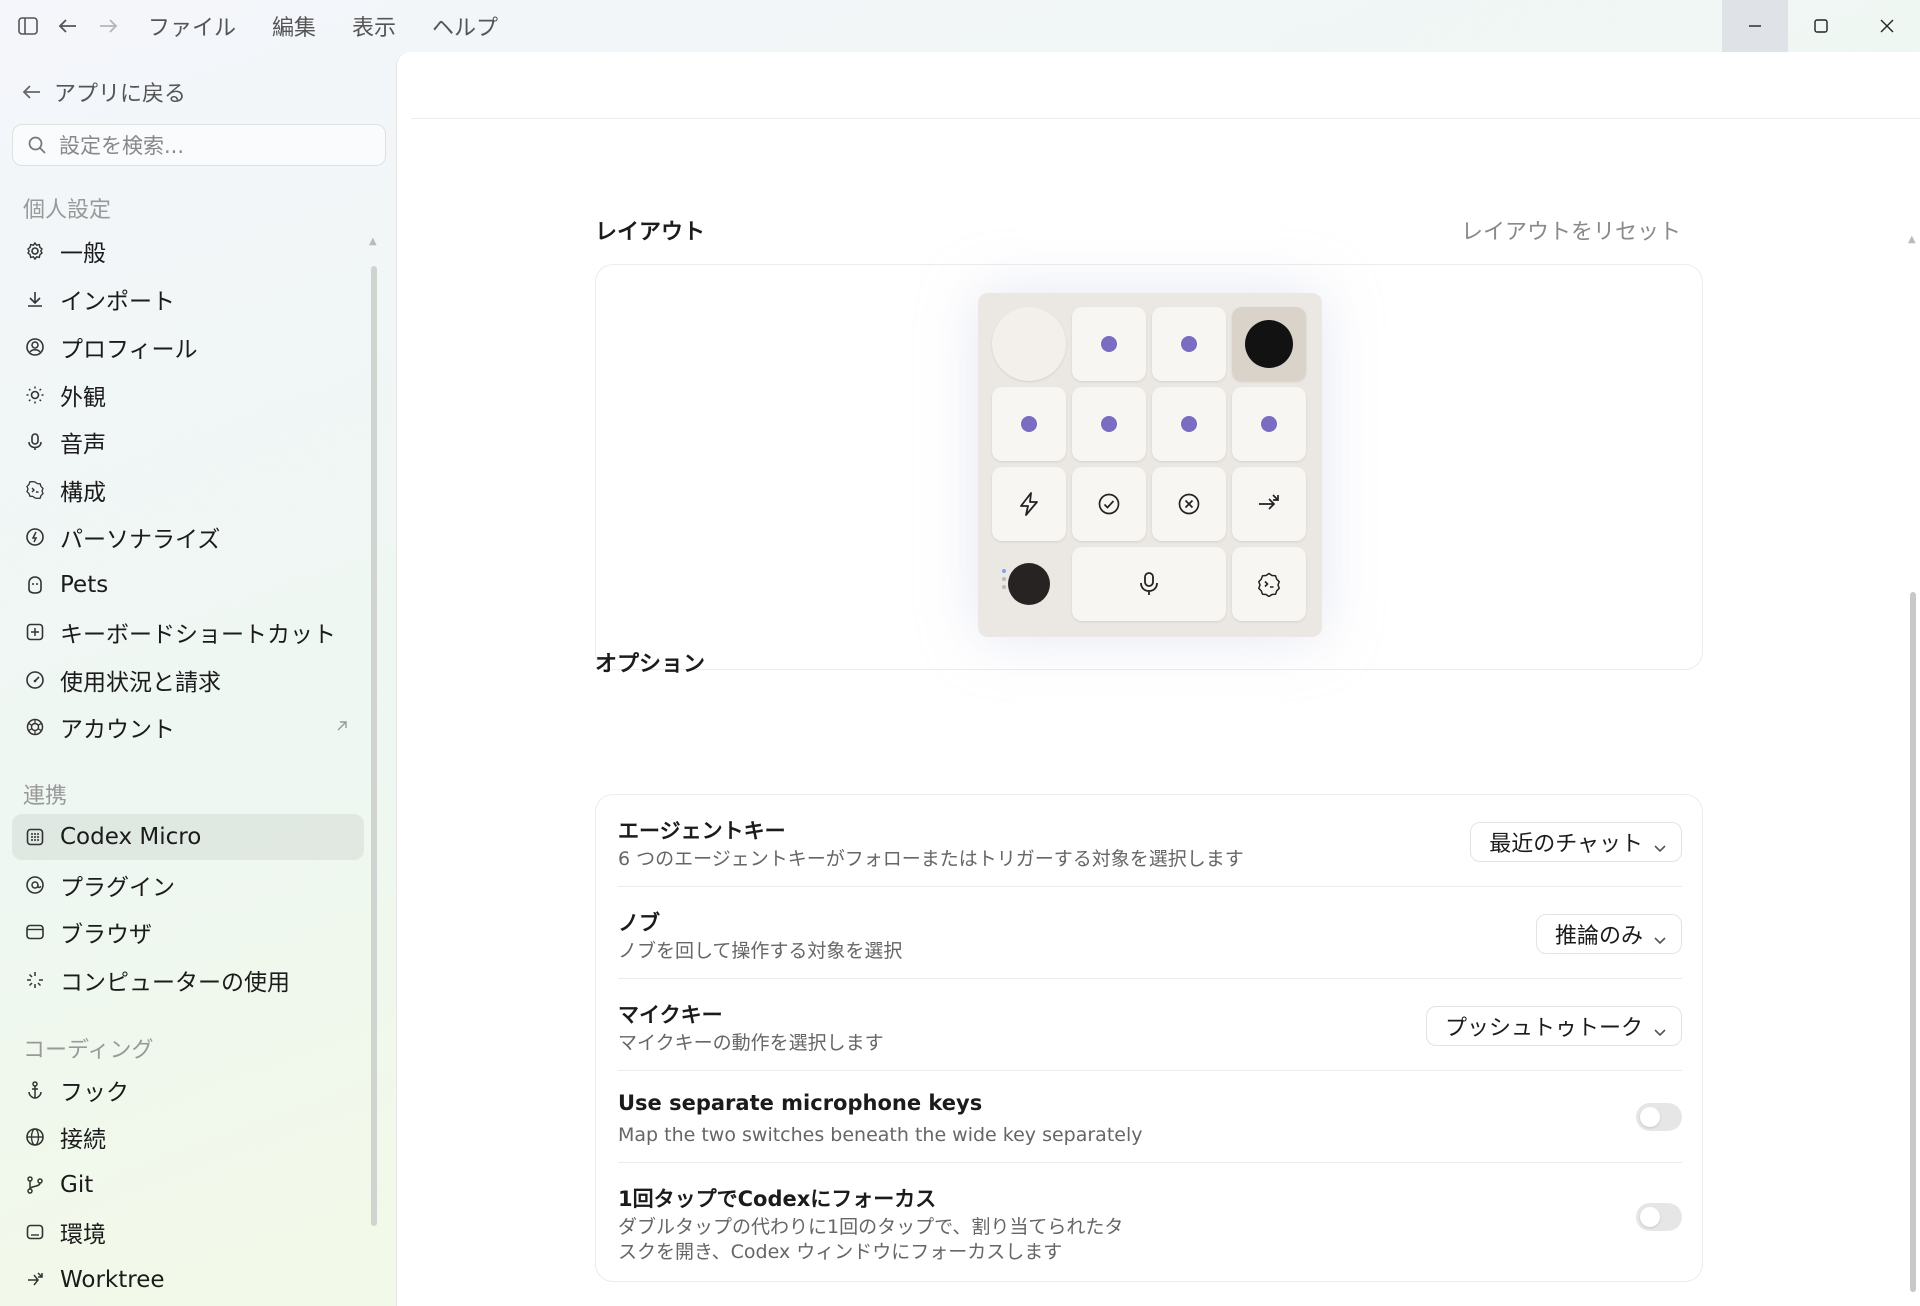 Image resolution: width=1920 pixels, height=1306 pixels. What do you see at coordinates (670, 1015) in the screenshot?
I see `option-title: マイクキー` at bounding box center [670, 1015].